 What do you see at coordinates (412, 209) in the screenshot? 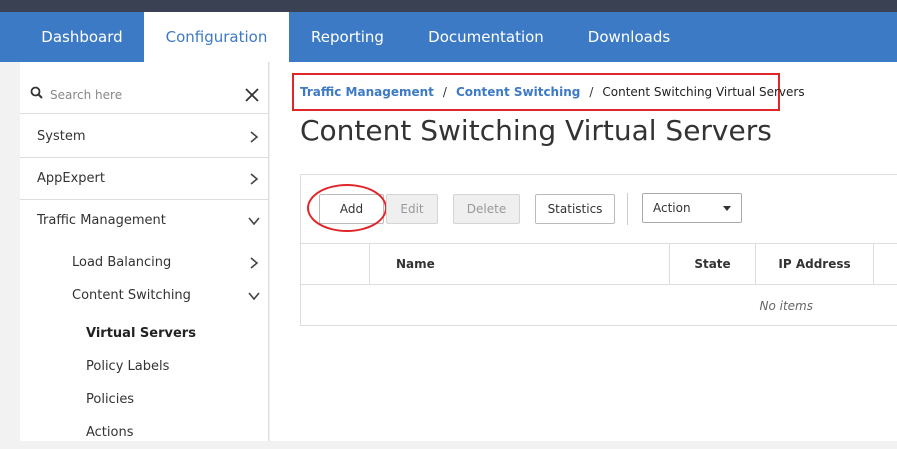
I see `edit-button: Edit` at bounding box center [412, 209].